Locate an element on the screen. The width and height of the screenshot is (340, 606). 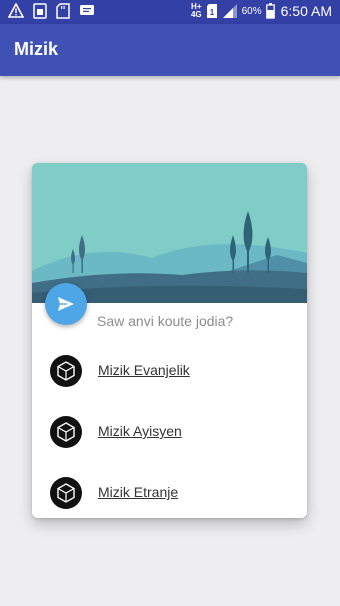
warning-icon is located at coordinates (16, 10).